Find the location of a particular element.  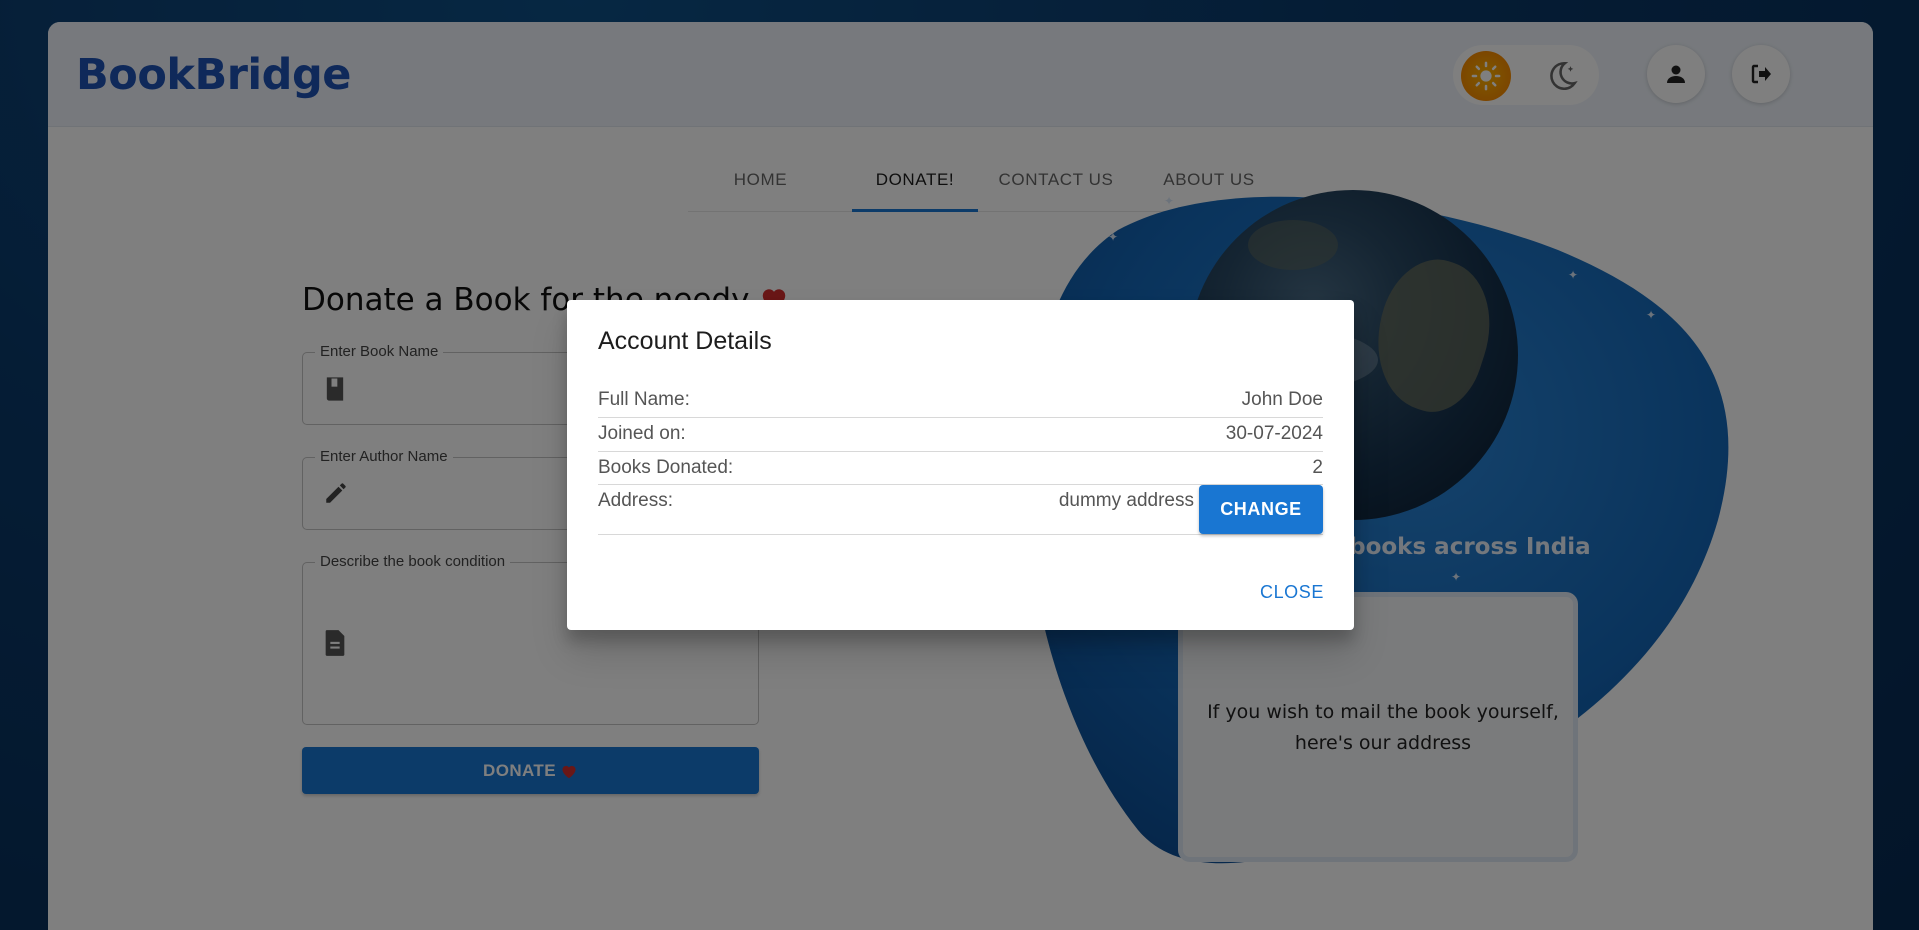

detail-value: 30-07-2024 is located at coordinates (1274, 433).